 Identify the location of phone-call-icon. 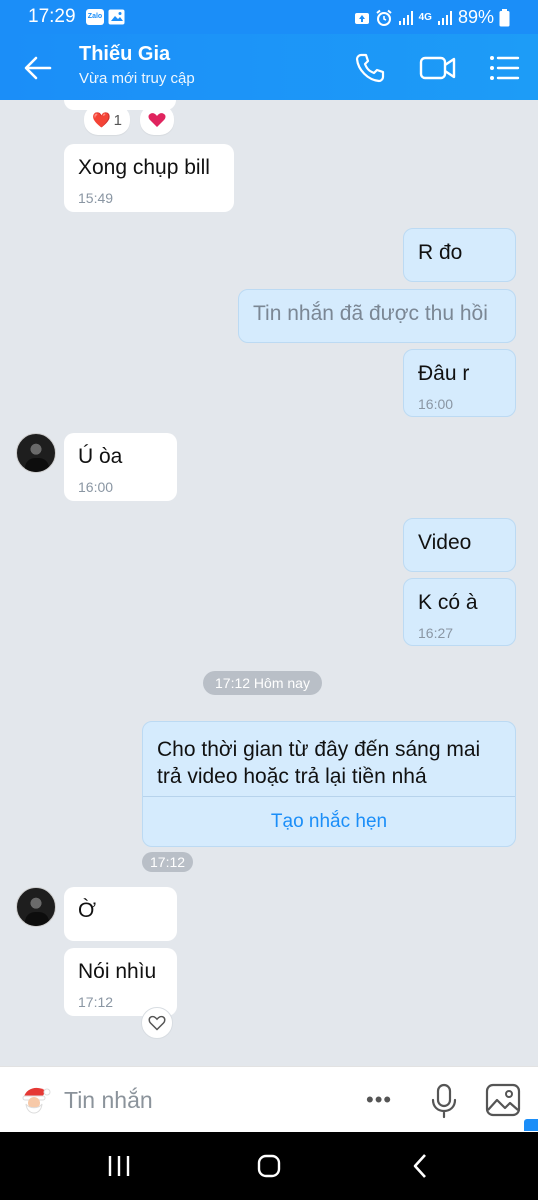
(370, 68).